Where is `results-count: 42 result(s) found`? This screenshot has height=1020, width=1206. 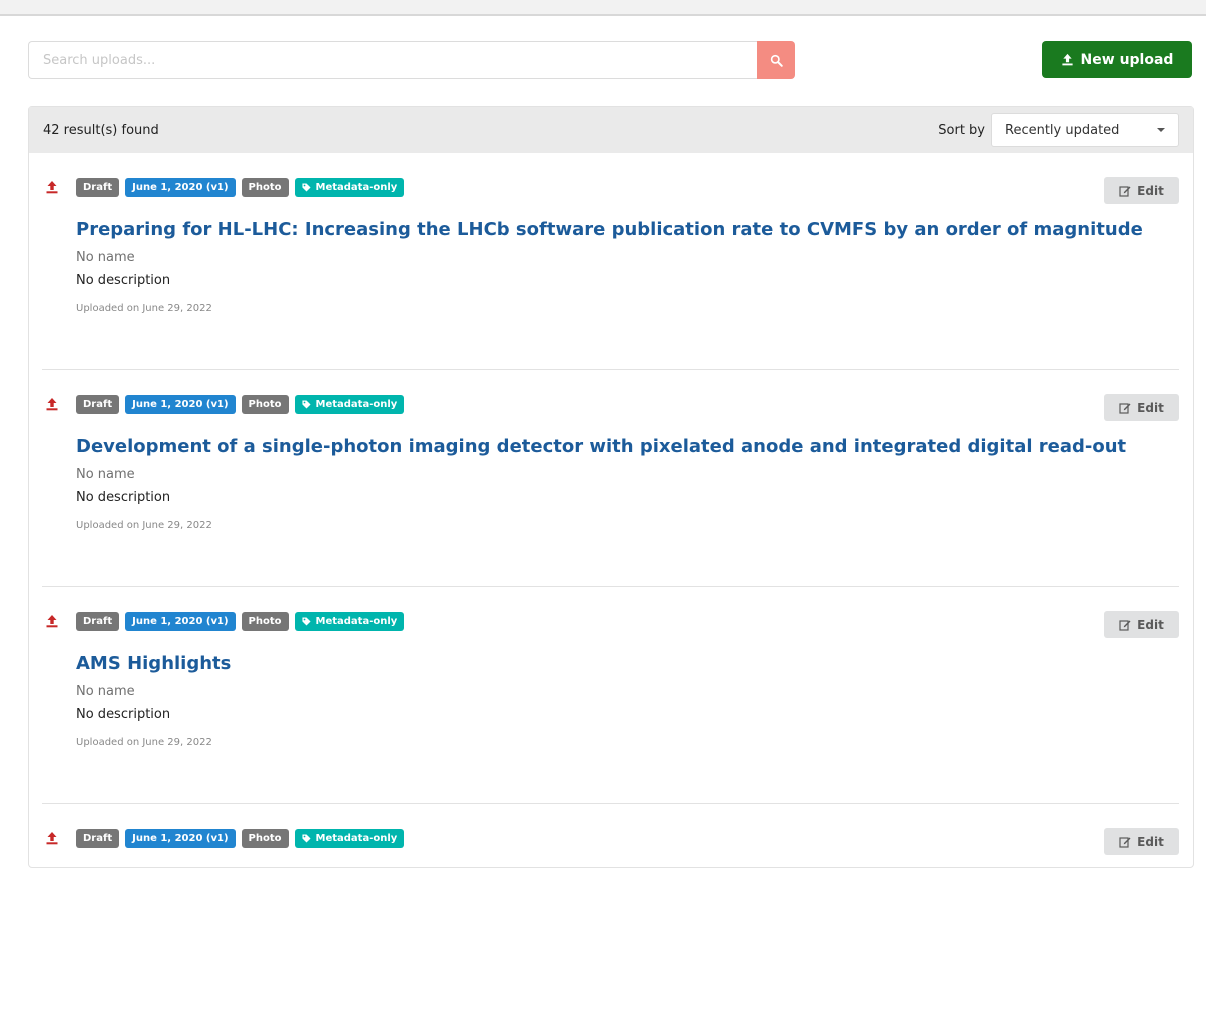 results-count: 42 result(s) found is located at coordinates (101, 130).